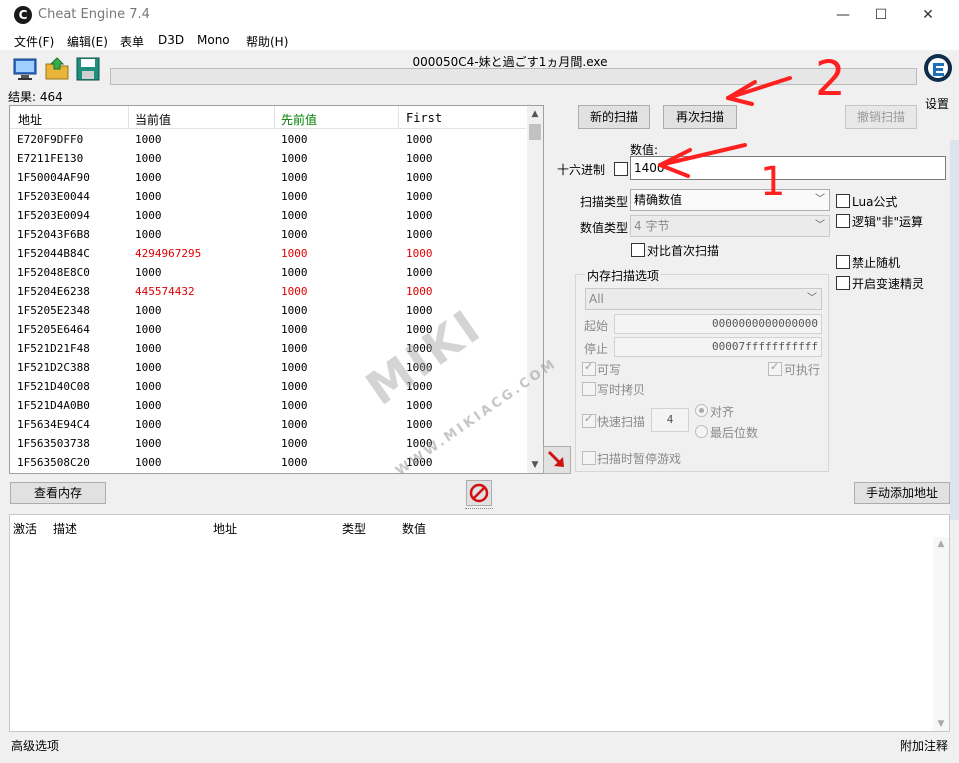 This screenshot has height=763, width=959. I want to click on writable-label: 可写, so click(609, 370).